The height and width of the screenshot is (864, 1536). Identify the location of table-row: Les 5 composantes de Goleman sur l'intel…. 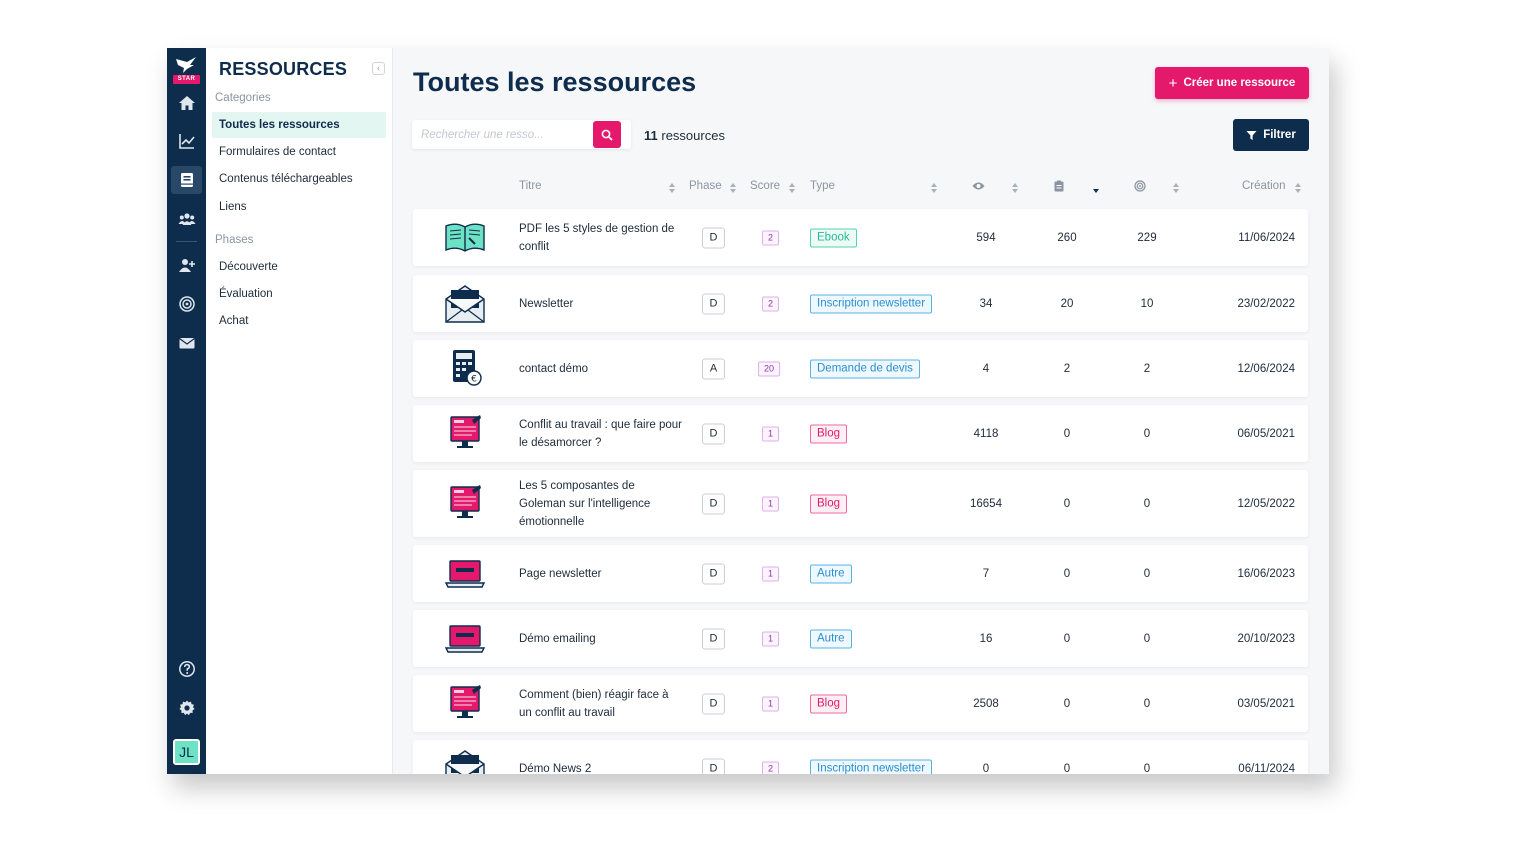
(860, 503).